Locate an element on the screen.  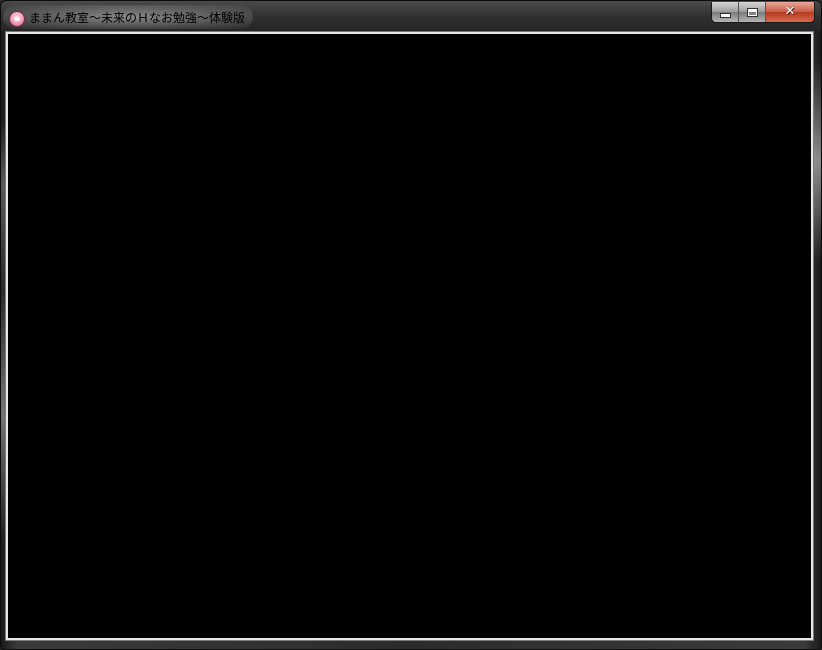
minimize-icon is located at coordinates (725, 15).